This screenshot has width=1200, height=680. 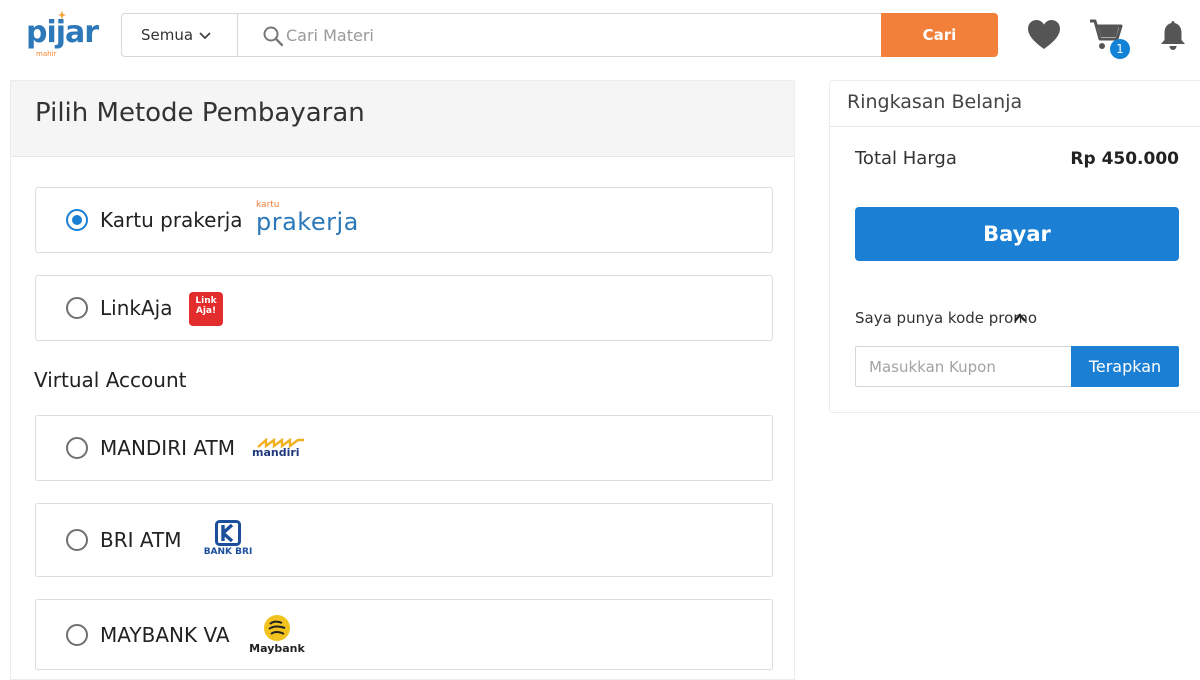 What do you see at coordinates (277, 628) in the screenshot?
I see `maybank-tiger-icon` at bounding box center [277, 628].